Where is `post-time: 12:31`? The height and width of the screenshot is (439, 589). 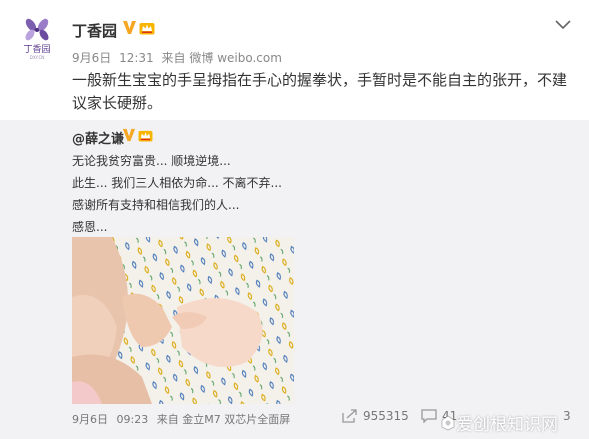
post-time: 12:31 is located at coordinates (136, 58).